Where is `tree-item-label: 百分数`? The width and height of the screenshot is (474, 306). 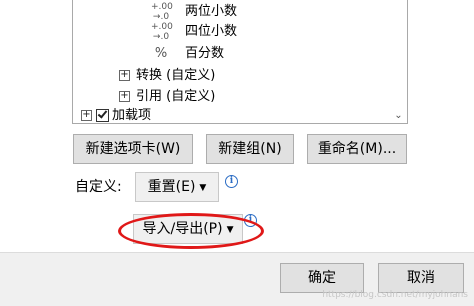 tree-item-label: 百分数 is located at coordinates (205, 53).